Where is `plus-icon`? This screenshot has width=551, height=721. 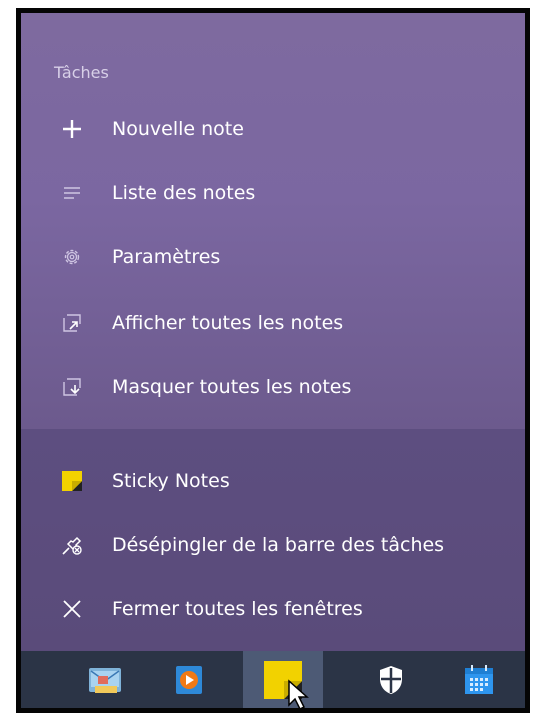
plus-icon is located at coordinates (72, 129).